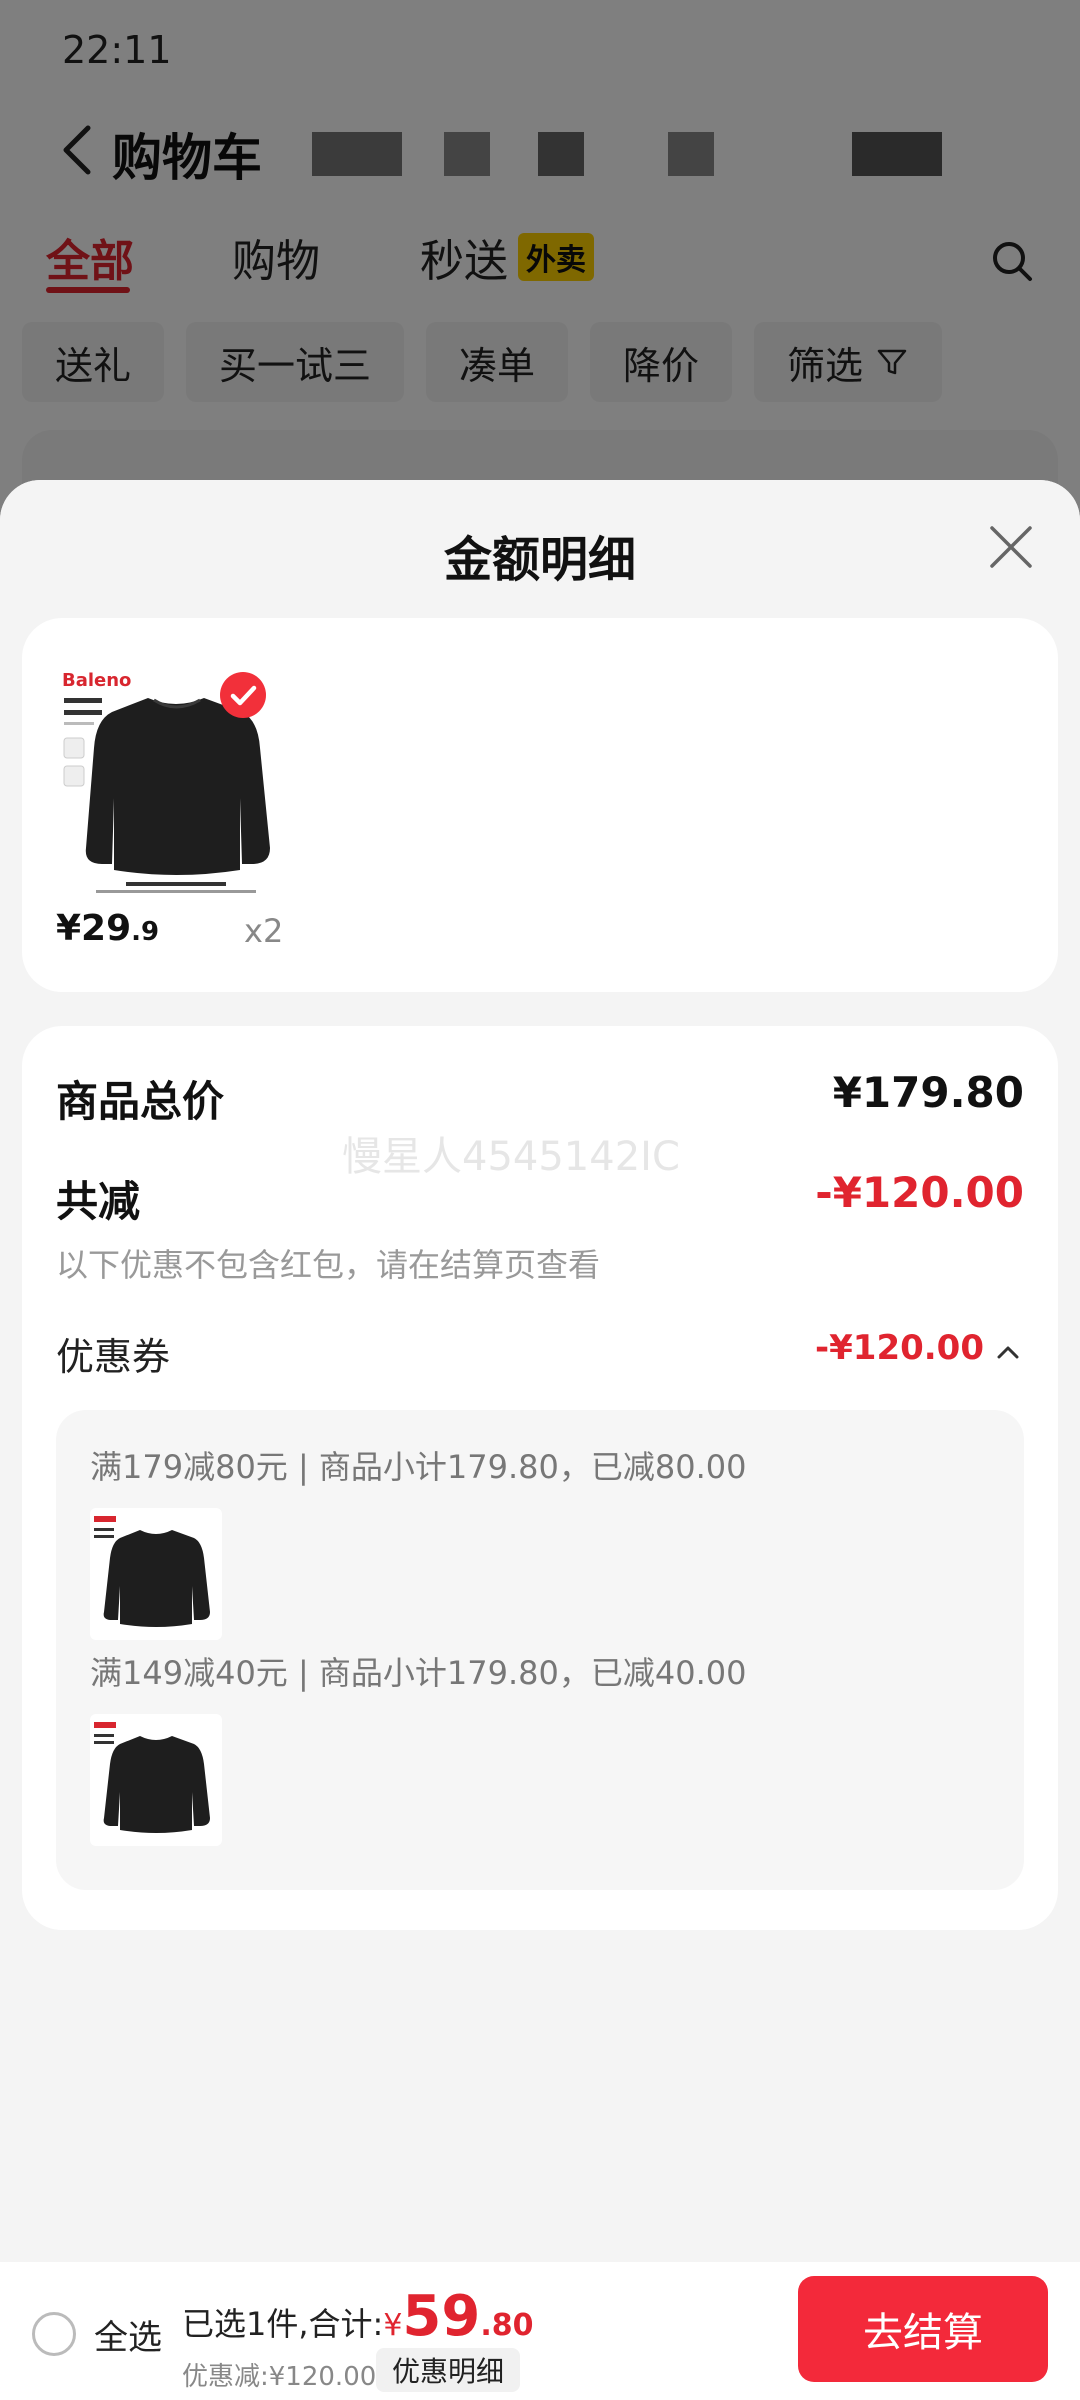  I want to click on product-quantity: x2, so click(264, 931).